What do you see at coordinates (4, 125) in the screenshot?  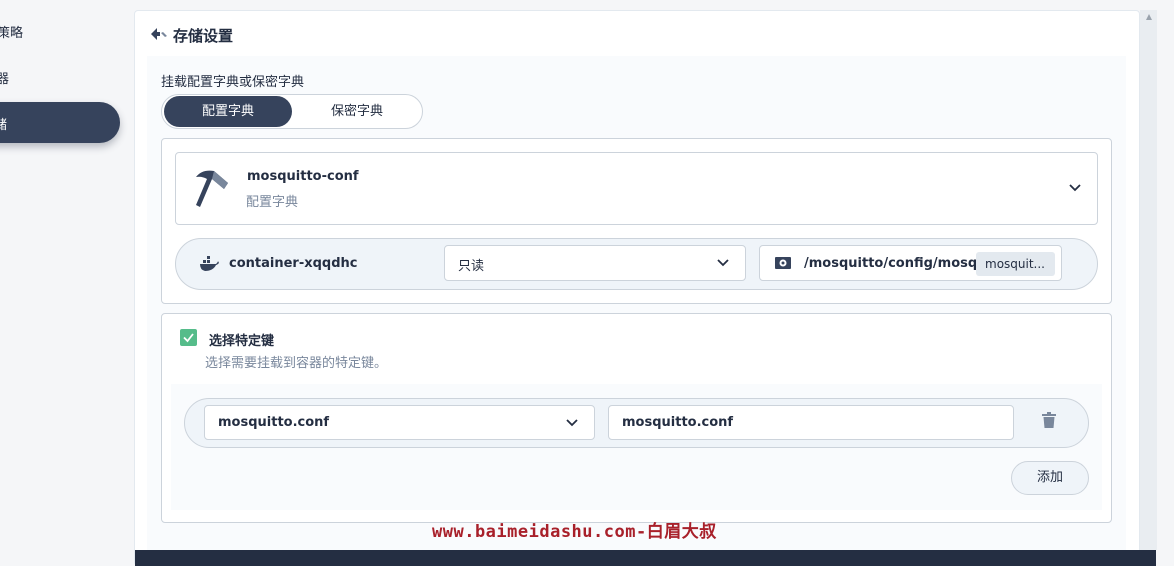 I see `sidebar-item-label: 储` at bounding box center [4, 125].